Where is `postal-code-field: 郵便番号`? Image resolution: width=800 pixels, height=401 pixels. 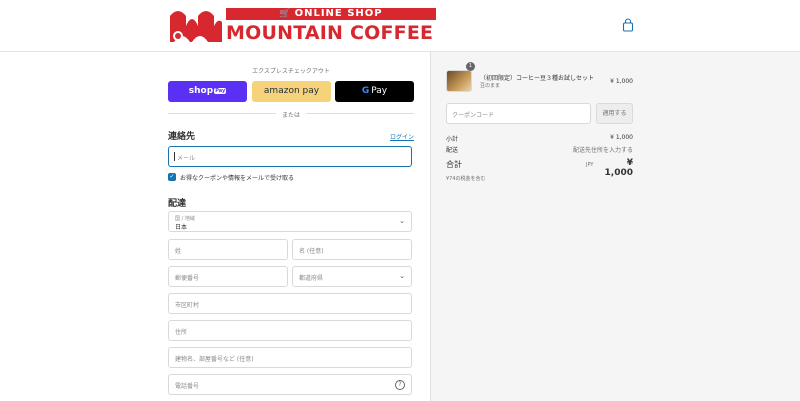 postal-code-field: 郵便番号 is located at coordinates (228, 276).